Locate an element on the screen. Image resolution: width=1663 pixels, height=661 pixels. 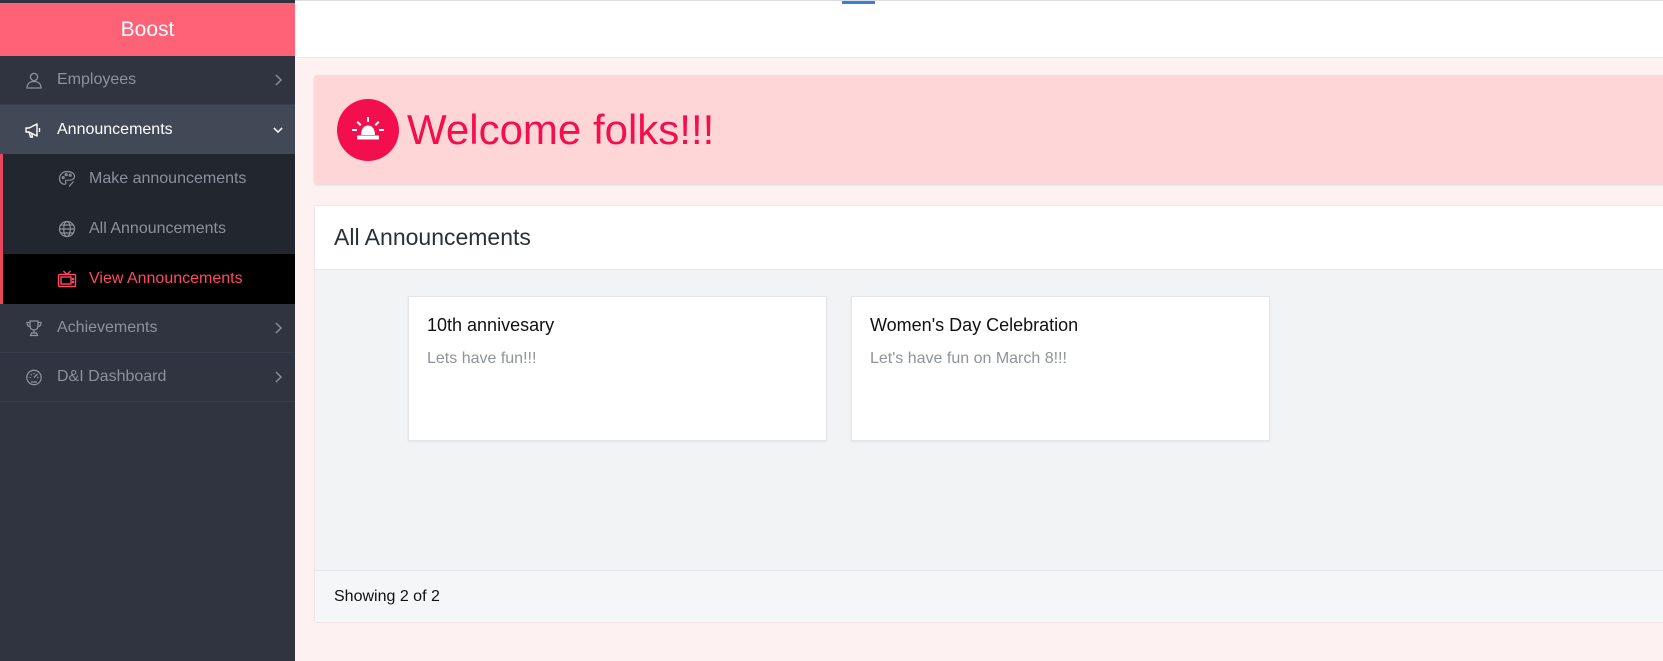
sub-item-label: View Announcements is located at coordinates (166, 278).